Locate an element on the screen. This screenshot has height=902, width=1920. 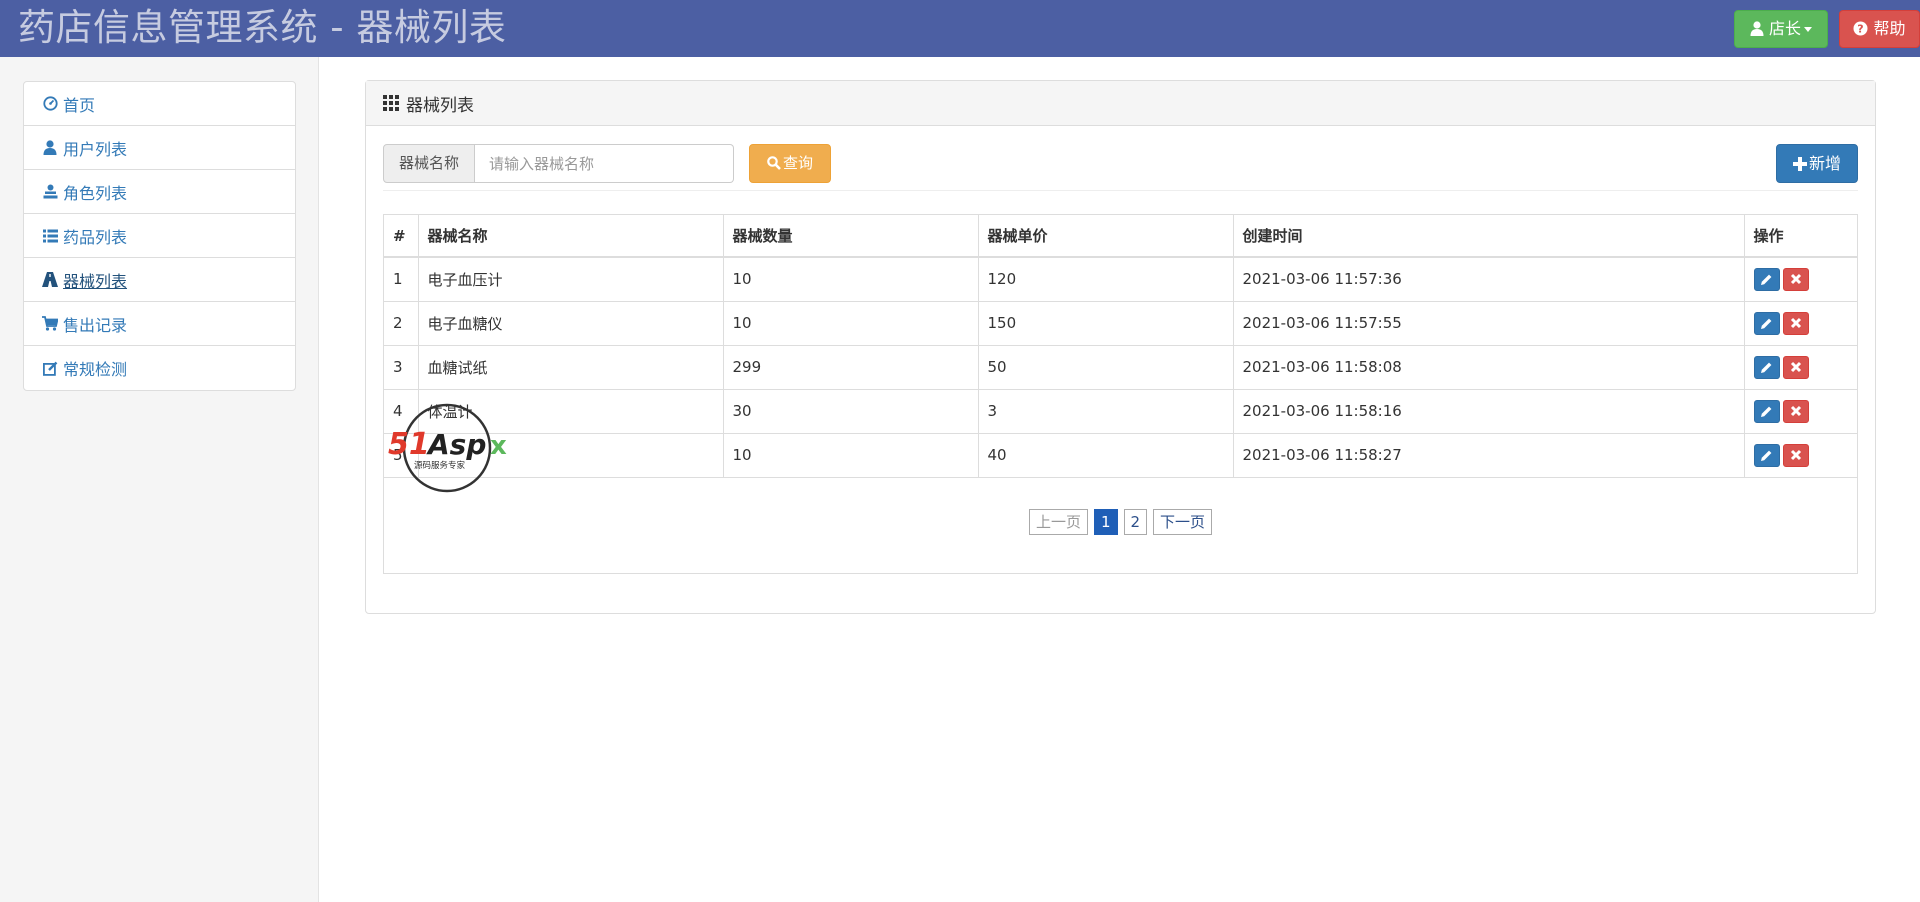
question-circle-icon: ? is located at coordinates (1860, 28).